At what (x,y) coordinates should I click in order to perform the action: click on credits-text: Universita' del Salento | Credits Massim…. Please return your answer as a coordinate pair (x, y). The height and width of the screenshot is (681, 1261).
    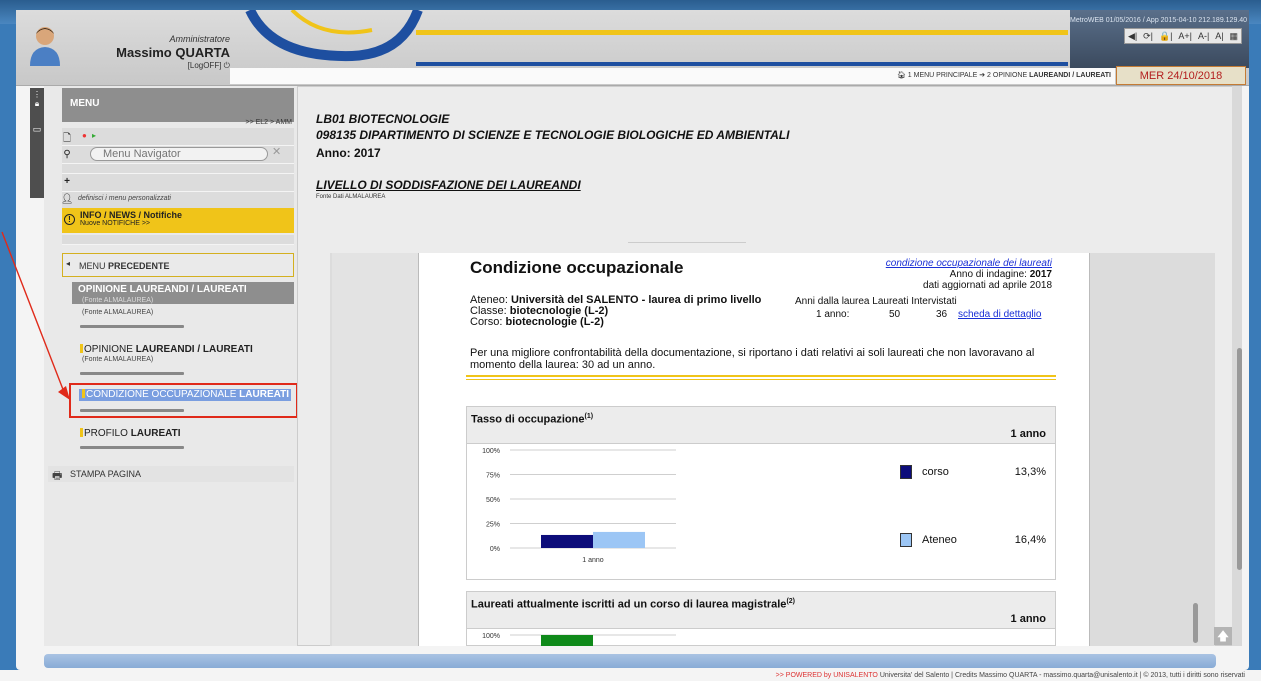
    Looking at the image, I should click on (1062, 675).